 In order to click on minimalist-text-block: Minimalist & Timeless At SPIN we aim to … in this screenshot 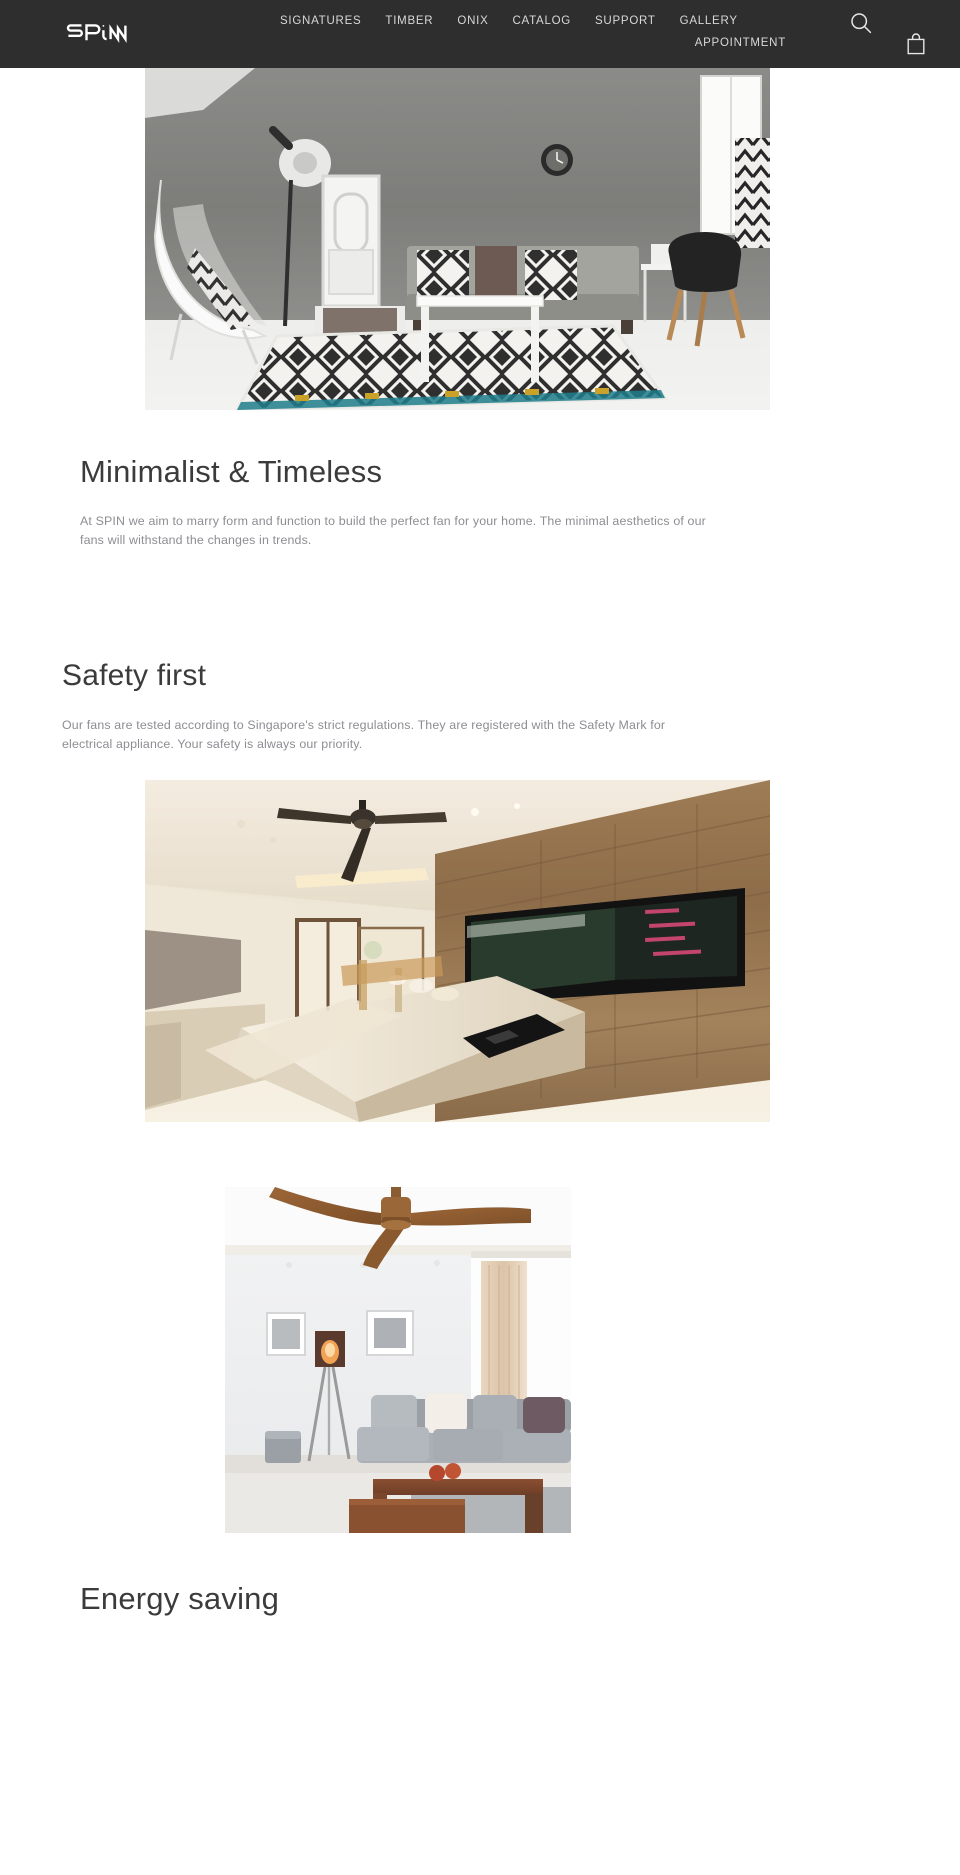, I will do `click(480, 502)`.